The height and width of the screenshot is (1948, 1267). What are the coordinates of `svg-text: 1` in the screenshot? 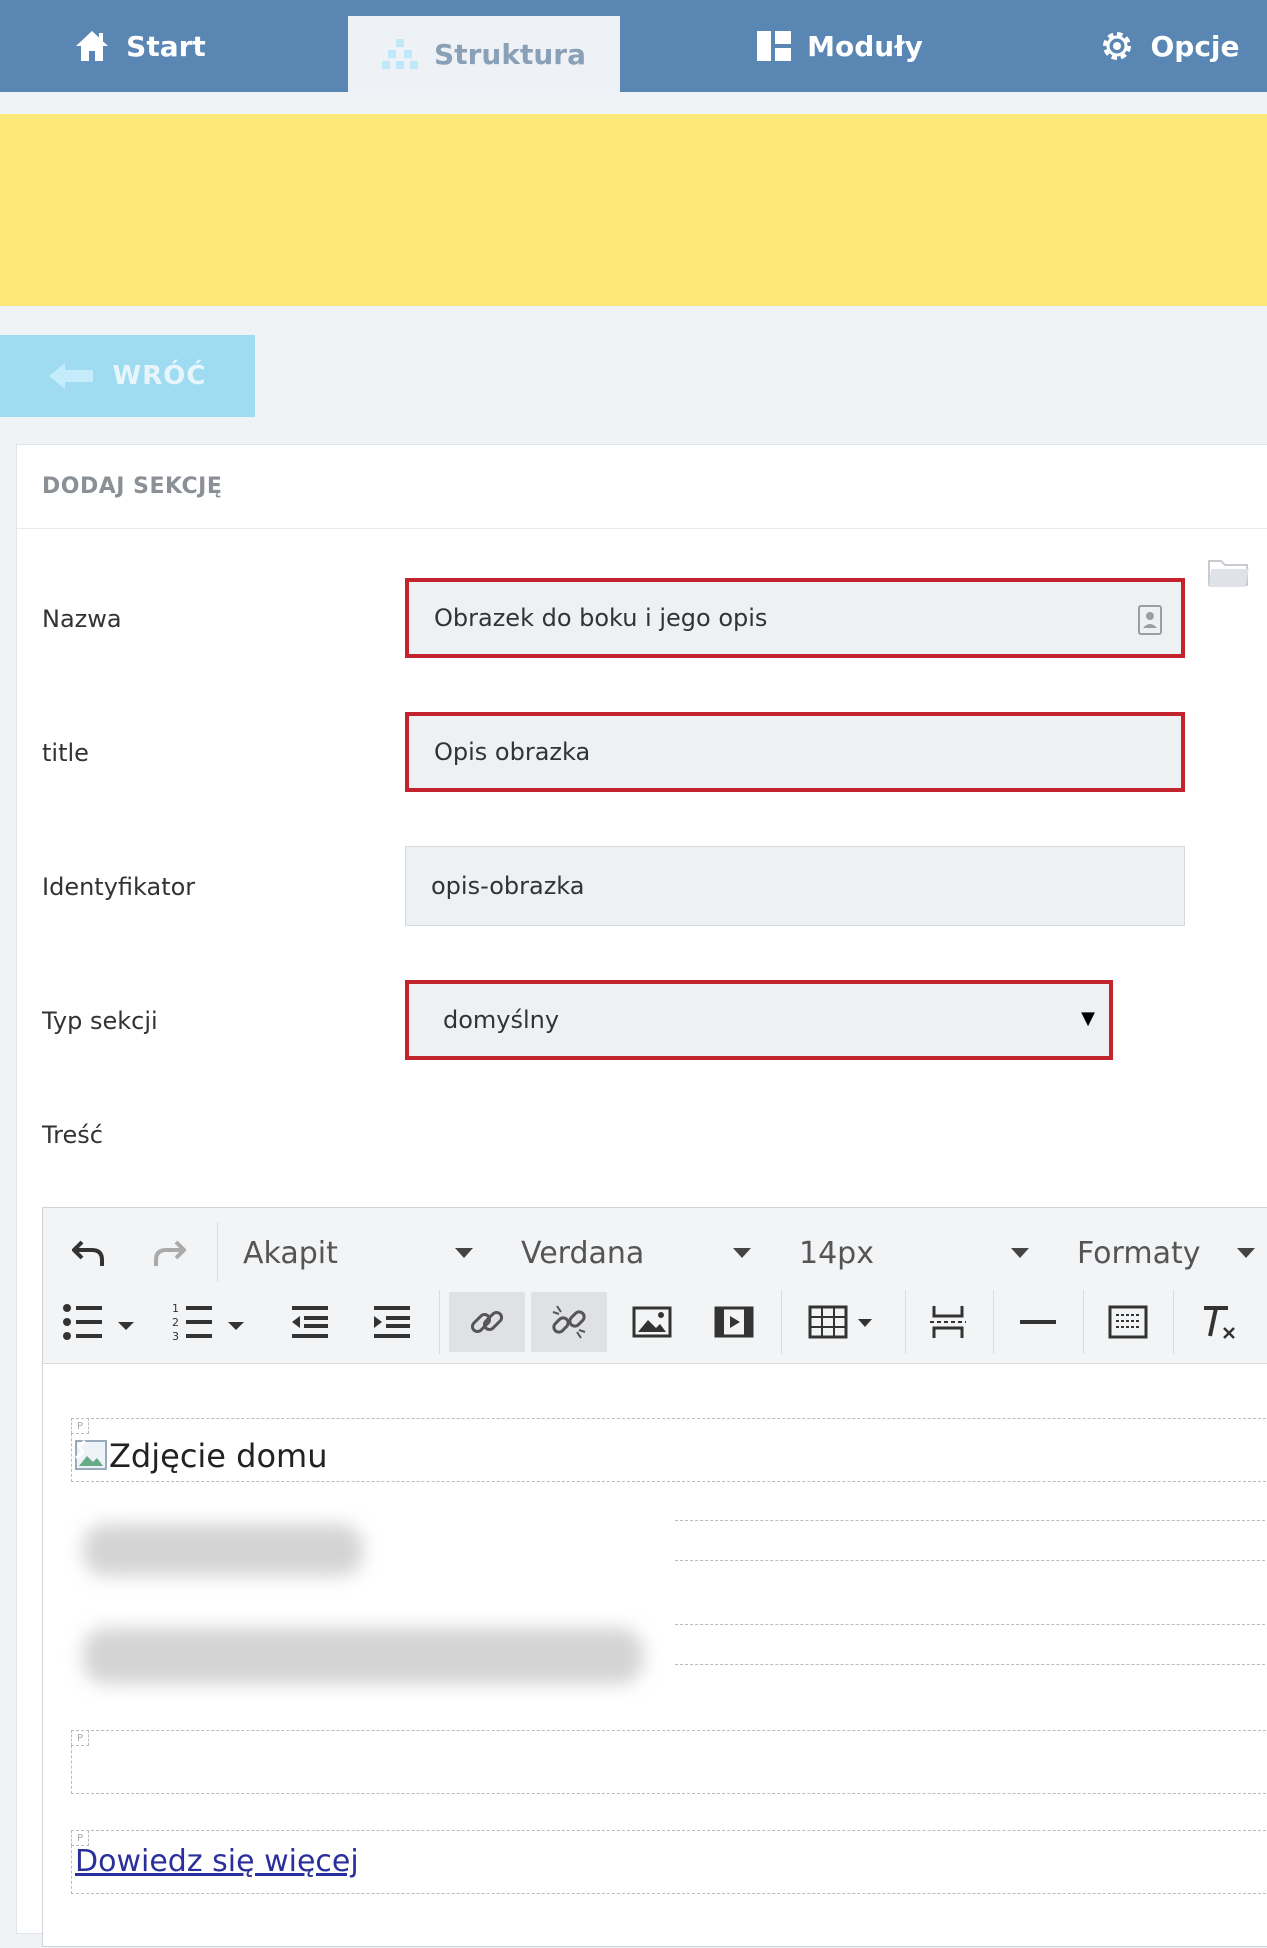 It's located at (175, 1308).